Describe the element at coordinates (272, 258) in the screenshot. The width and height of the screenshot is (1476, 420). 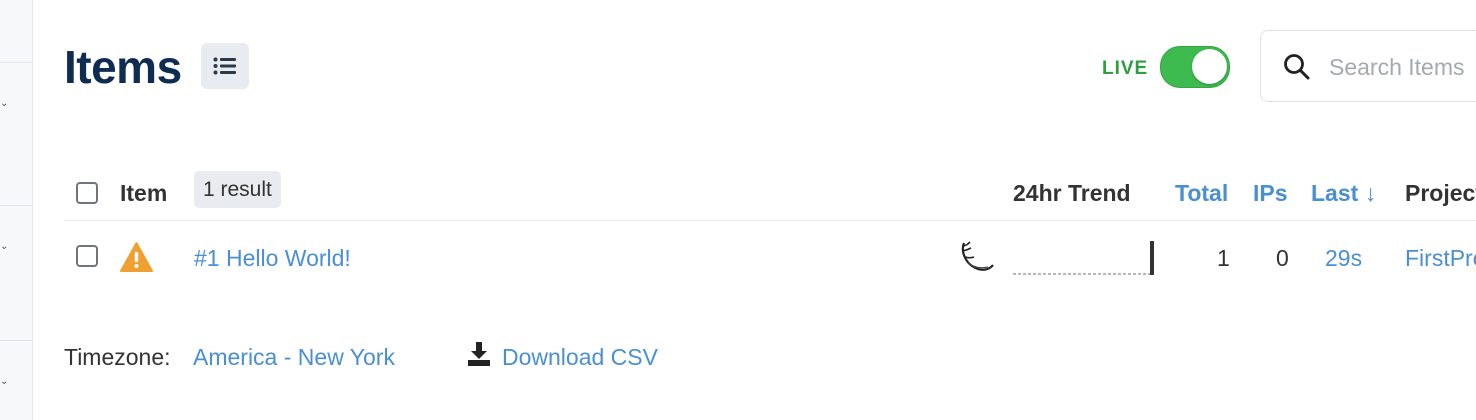
I see `item-title-link: #1 Hello World!` at that location.